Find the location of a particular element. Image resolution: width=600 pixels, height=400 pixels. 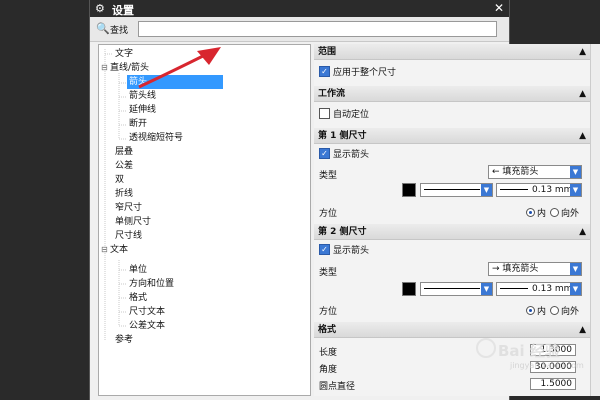

side2-show-arrow-checkbox: ✓ 显示箭头 is located at coordinates (344, 251).